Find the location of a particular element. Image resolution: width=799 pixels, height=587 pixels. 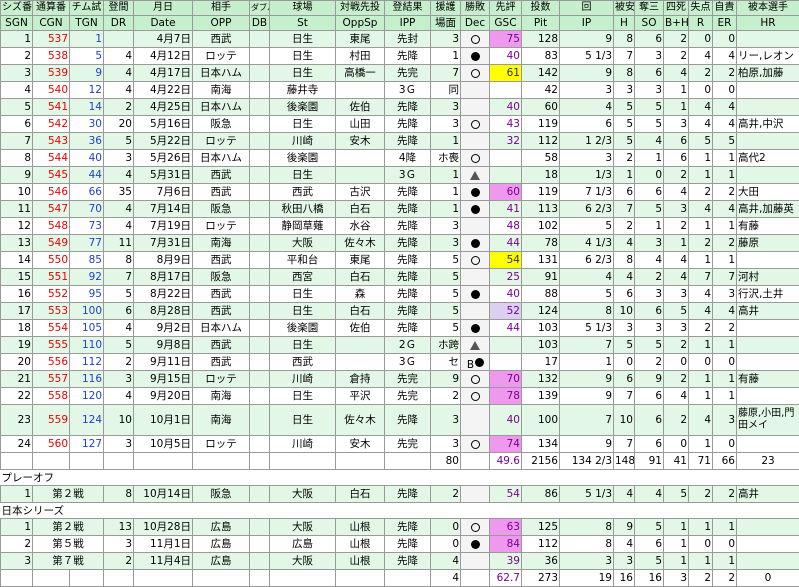

sgn-cell: 11 is located at coordinates (17, 209).